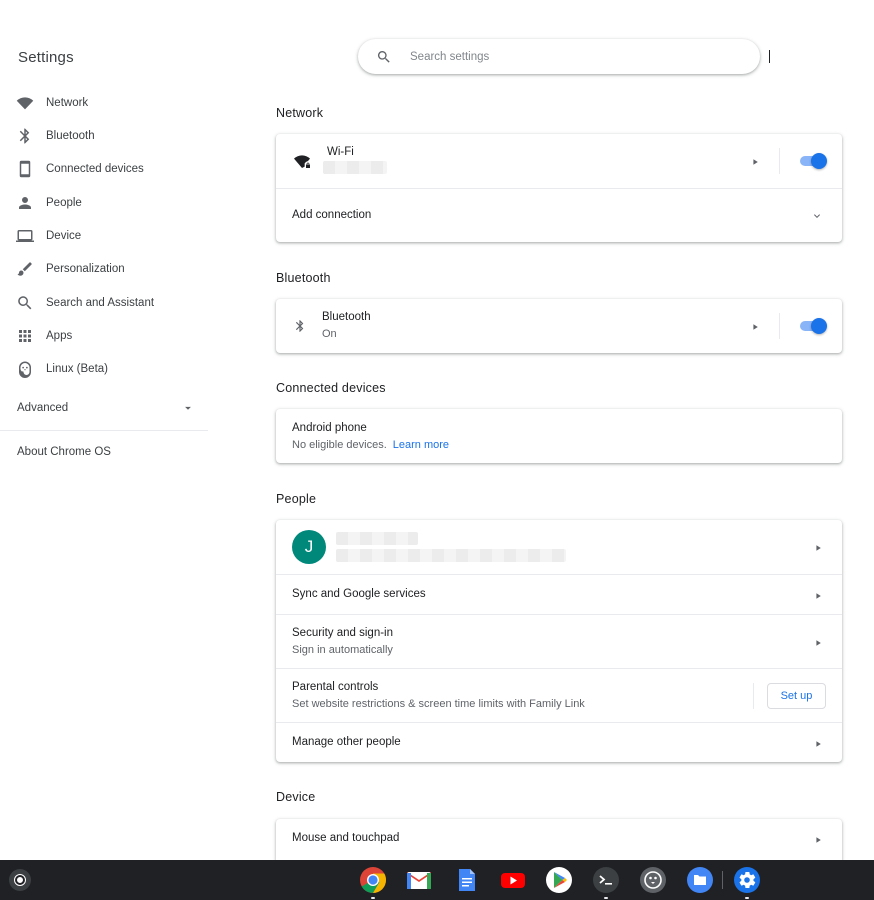 This screenshot has width=874, height=900. What do you see at coordinates (606, 882) in the screenshot?
I see `terminal-icon` at bounding box center [606, 882].